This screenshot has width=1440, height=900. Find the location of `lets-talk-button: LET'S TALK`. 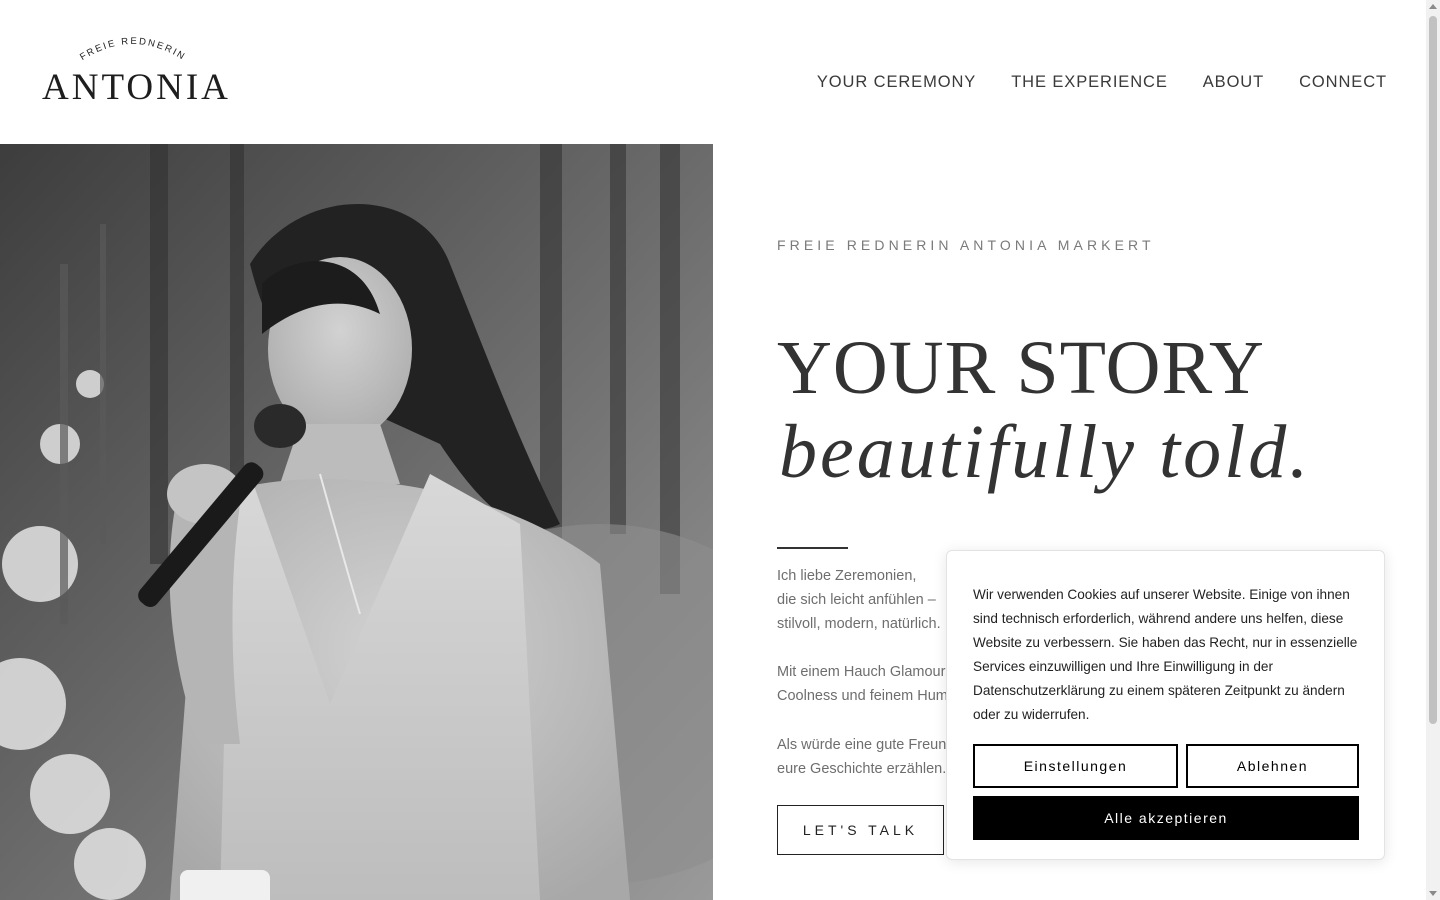

lets-talk-button: LET'S TALK is located at coordinates (860, 830).